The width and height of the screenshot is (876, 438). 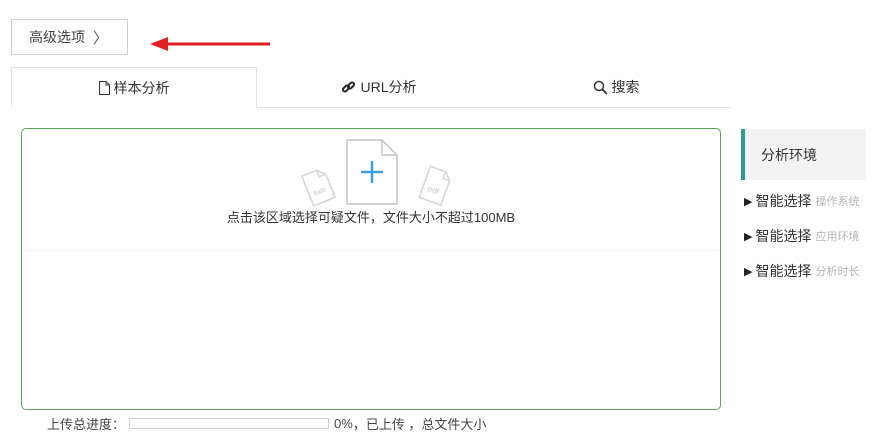 I want to click on search-icon, so click(x=600, y=87).